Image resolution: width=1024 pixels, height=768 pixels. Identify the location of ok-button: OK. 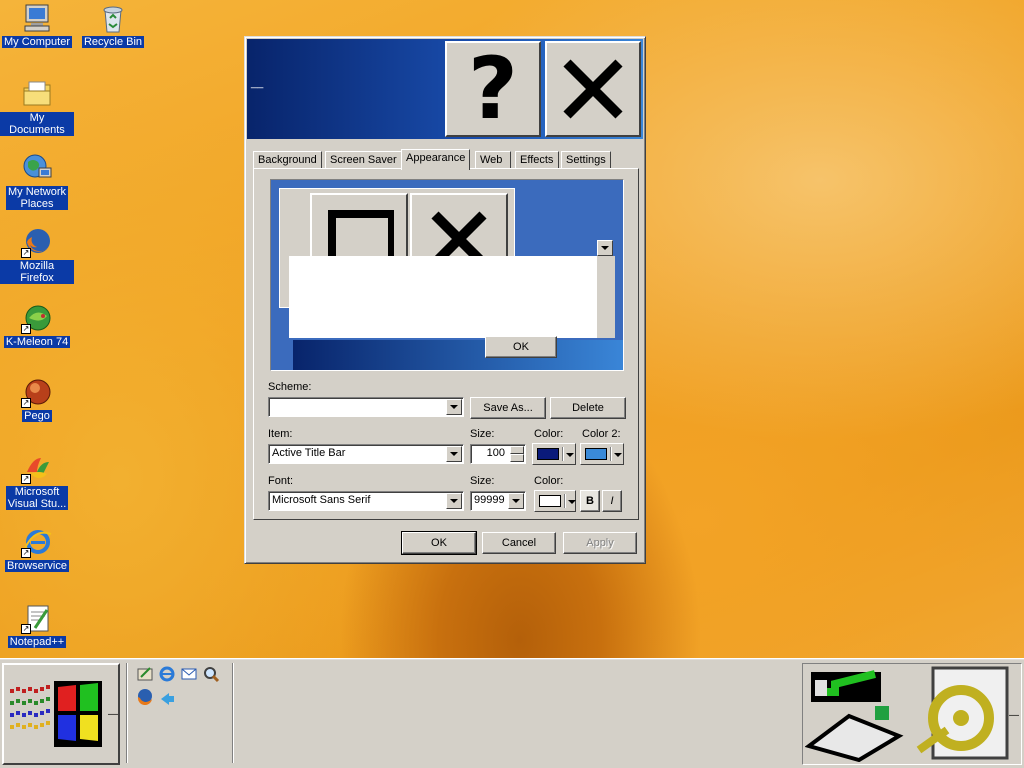
(439, 543).